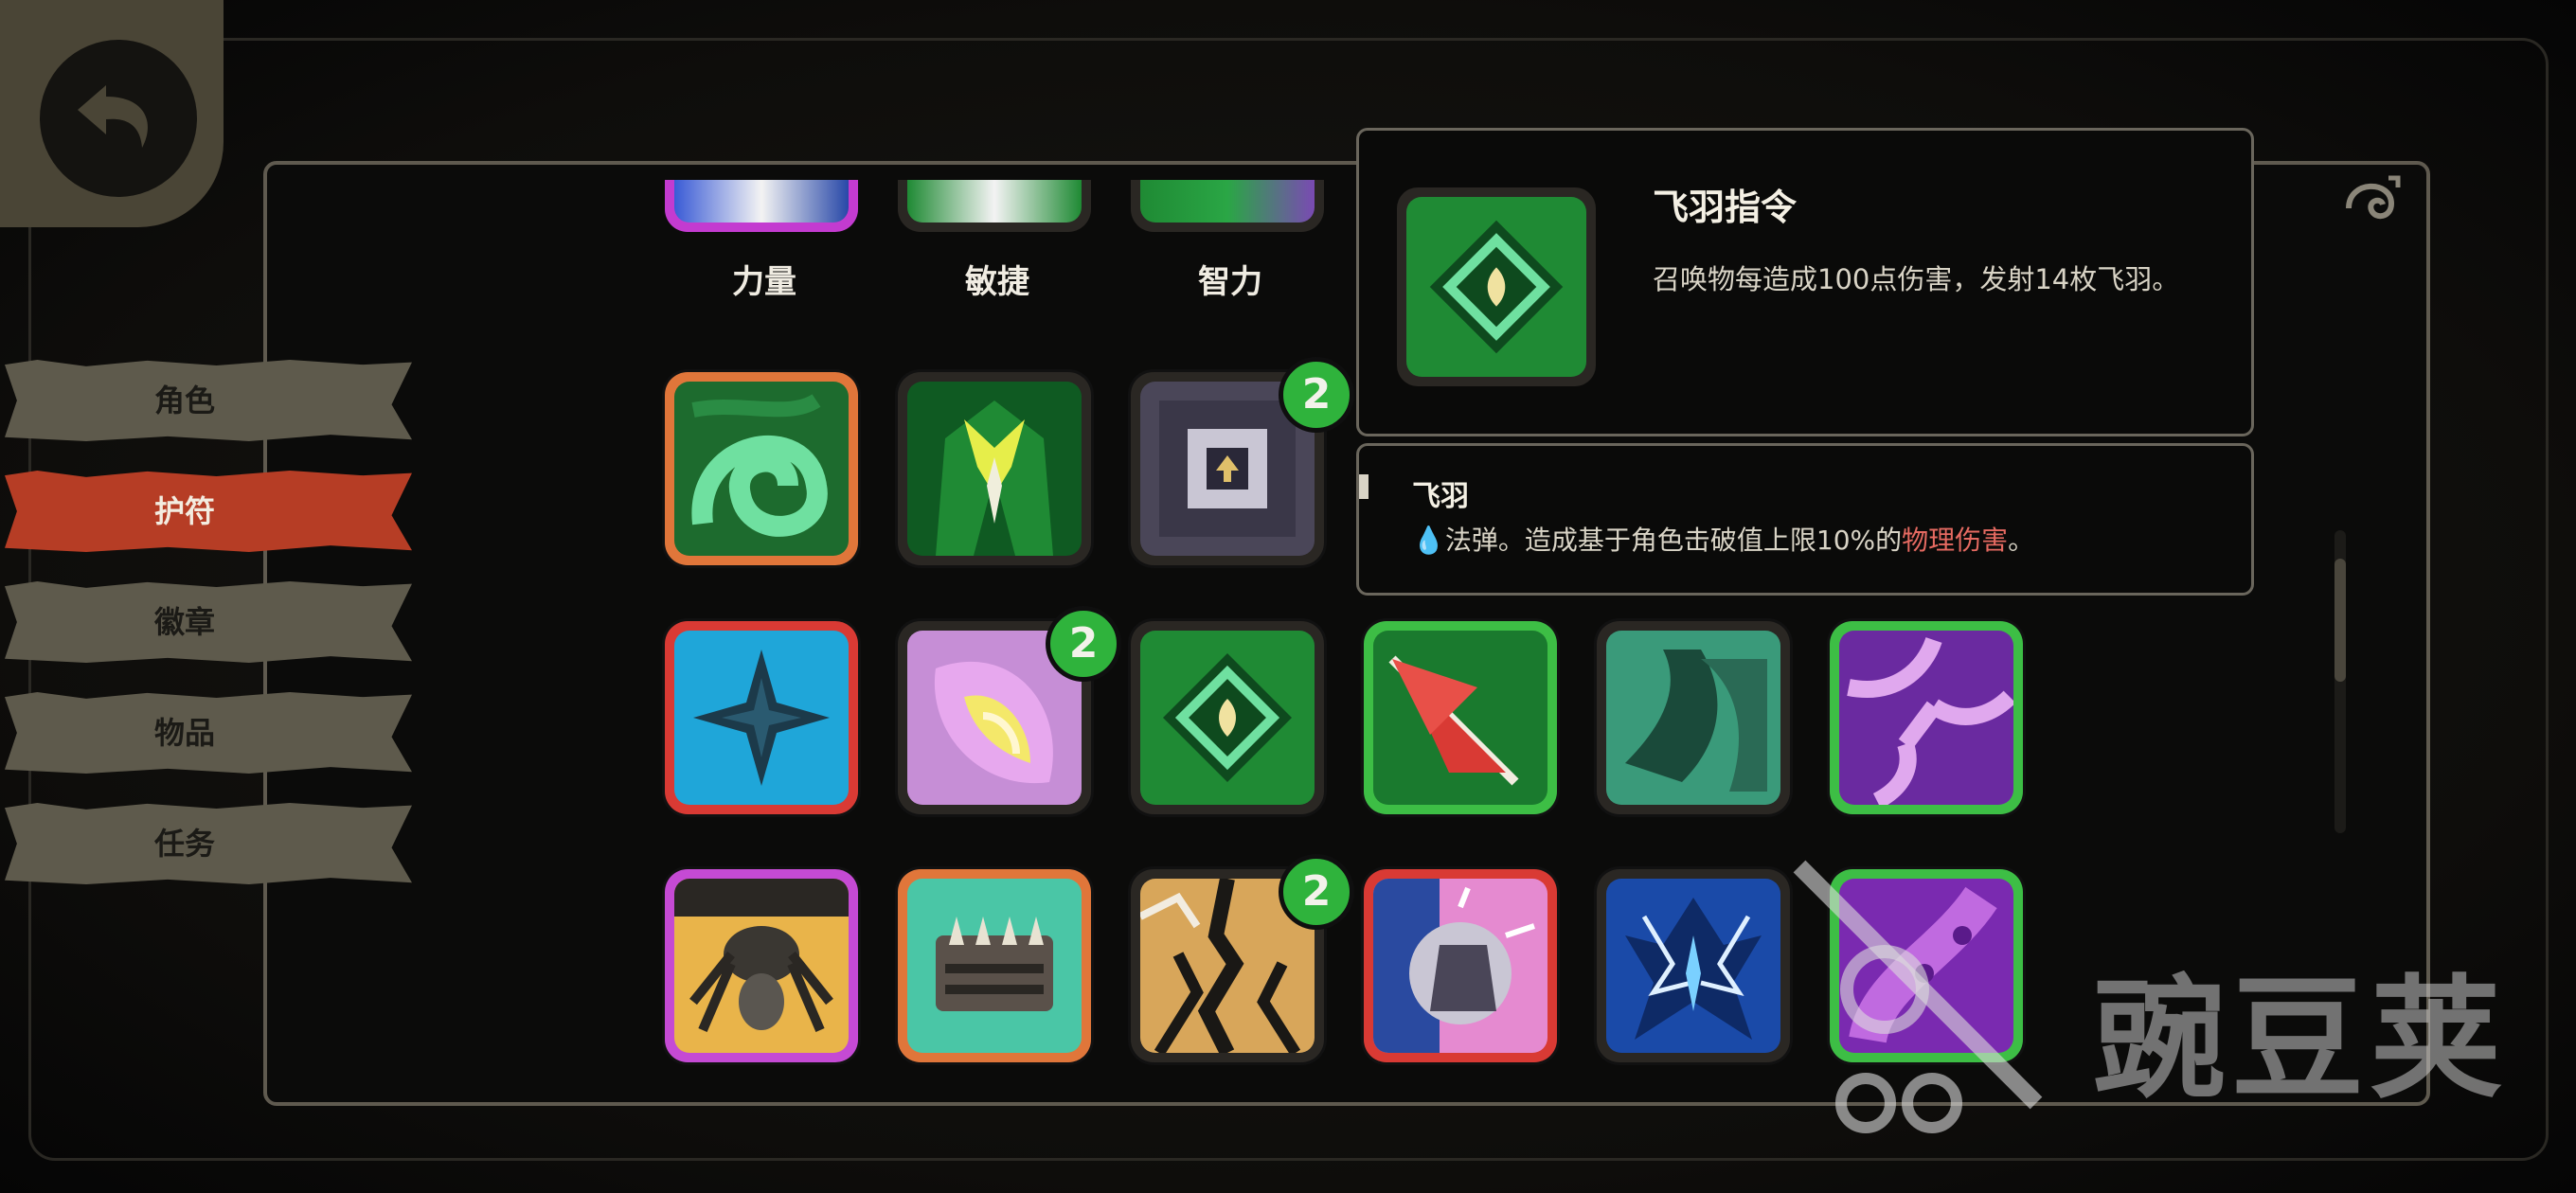  Describe the element at coordinates (184, 622) in the screenshot. I see `sidebar-item-label: 徽章` at that location.